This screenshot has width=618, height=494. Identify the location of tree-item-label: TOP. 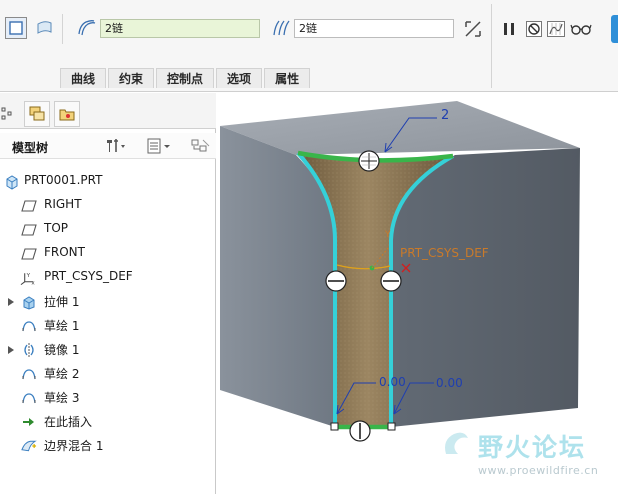
(56, 228).